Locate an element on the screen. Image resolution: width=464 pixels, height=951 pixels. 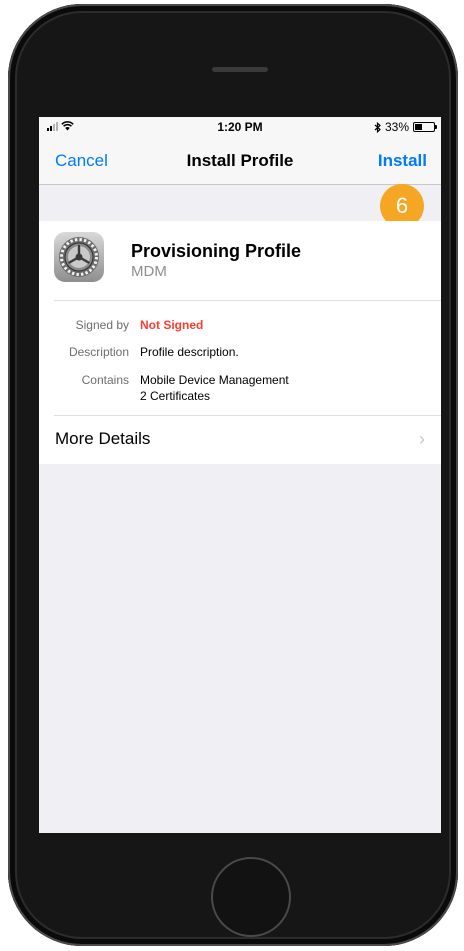
signed-by-value: Not Signed is located at coordinates (172, 325).